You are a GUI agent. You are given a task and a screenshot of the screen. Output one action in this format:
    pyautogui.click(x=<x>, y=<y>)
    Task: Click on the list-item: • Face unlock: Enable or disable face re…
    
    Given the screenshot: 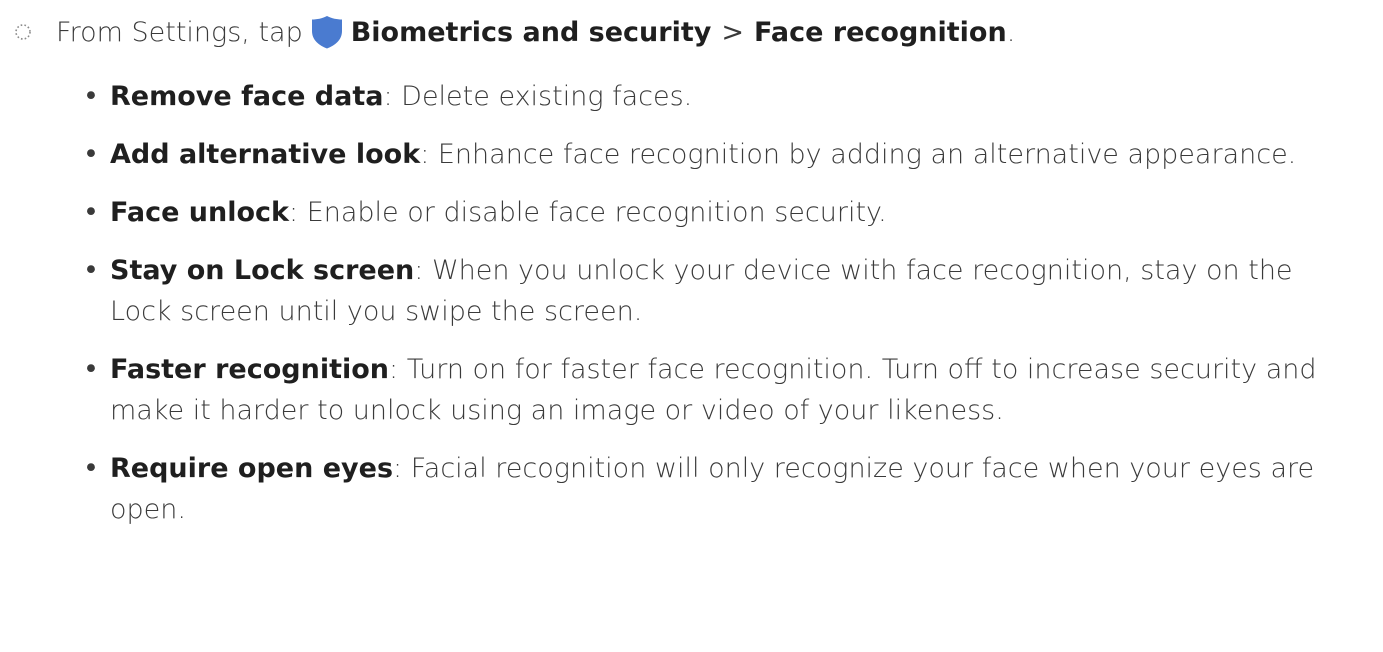 What is the action you would take?
    pyautogui.click(x=675, y=212)
    